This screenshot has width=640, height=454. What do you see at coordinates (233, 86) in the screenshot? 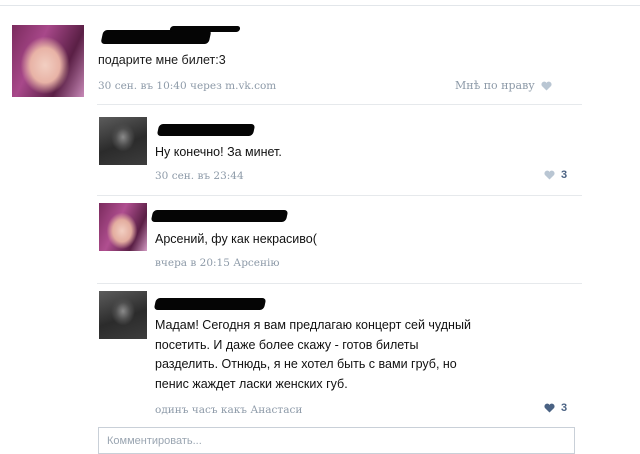
I see `post-via-link: через m.vk.com` at bounding box center [233, 86].